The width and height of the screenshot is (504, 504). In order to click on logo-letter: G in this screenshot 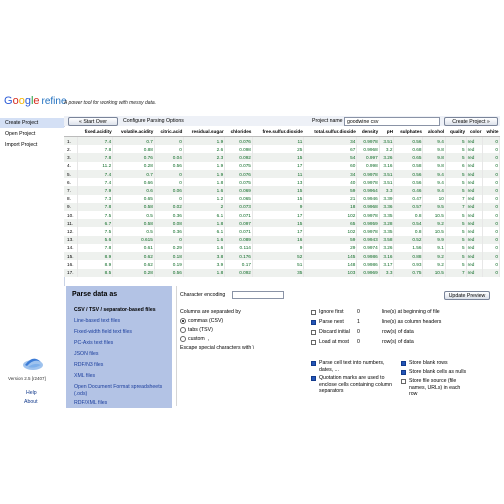, I will do `click(8, 101)`.